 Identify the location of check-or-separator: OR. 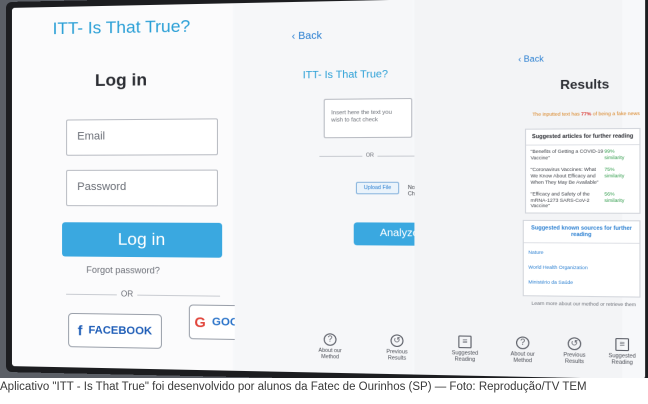
(369, 155).